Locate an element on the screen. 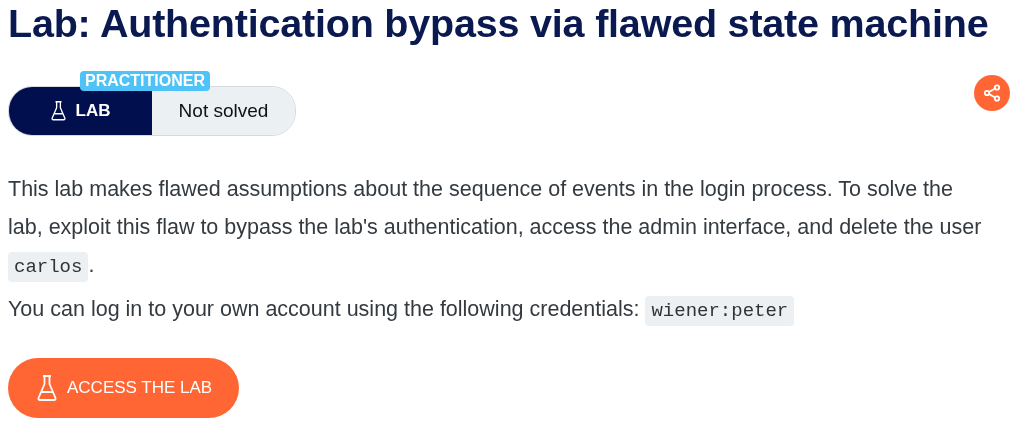  description-text: lab, exploit this flaw to bypass the lab's authentication, access the admin interface, and delete the user is located at coordinates (495, 227).